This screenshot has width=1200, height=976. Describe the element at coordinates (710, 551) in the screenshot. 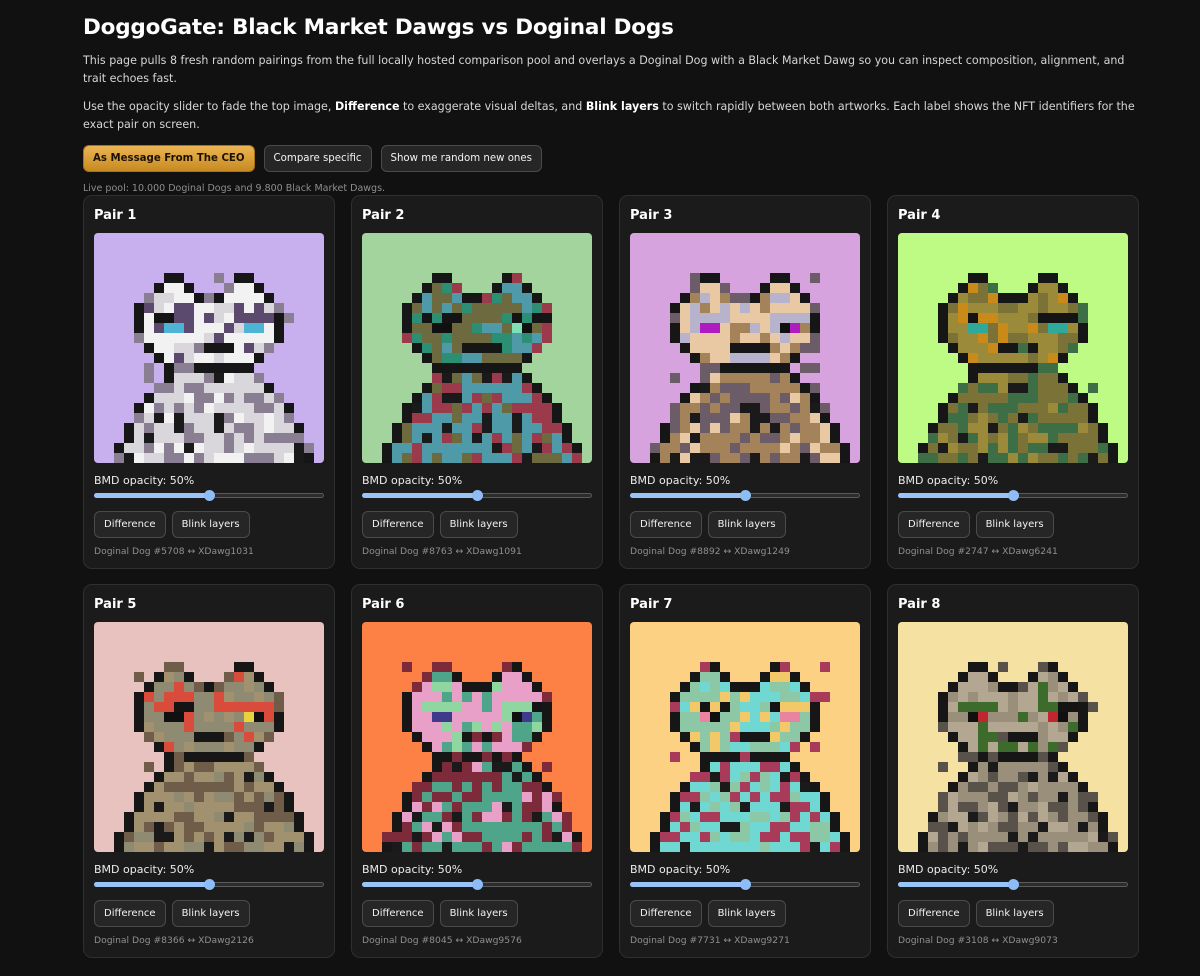

I see `pair-identifiers: Doginal Dog #8892 ↔ XDawg1249` at that location.